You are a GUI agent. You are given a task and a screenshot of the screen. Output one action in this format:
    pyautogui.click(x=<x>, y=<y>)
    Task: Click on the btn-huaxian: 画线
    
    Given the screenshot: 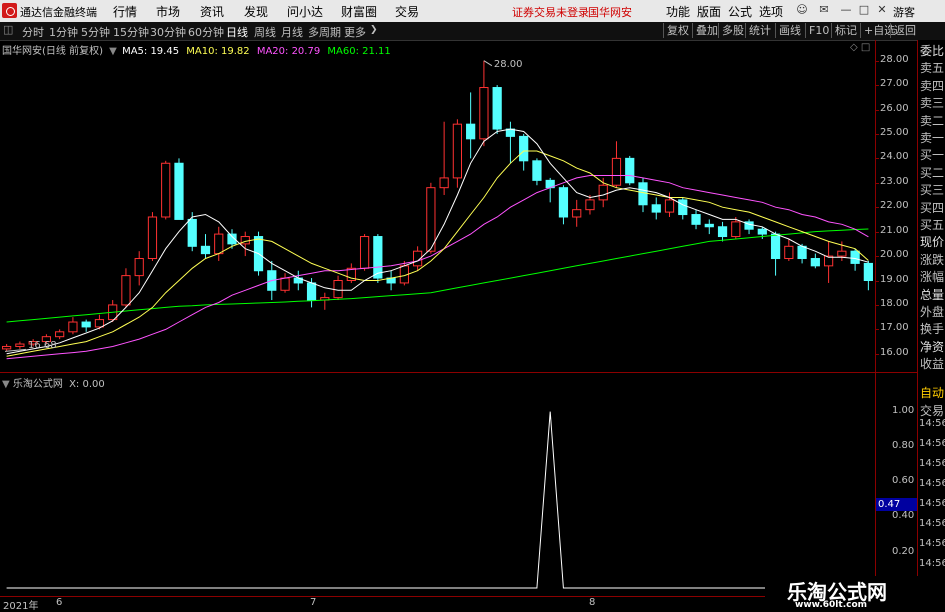 What is the action you would take?
    pyautogui.click(x=788, y=30)
    